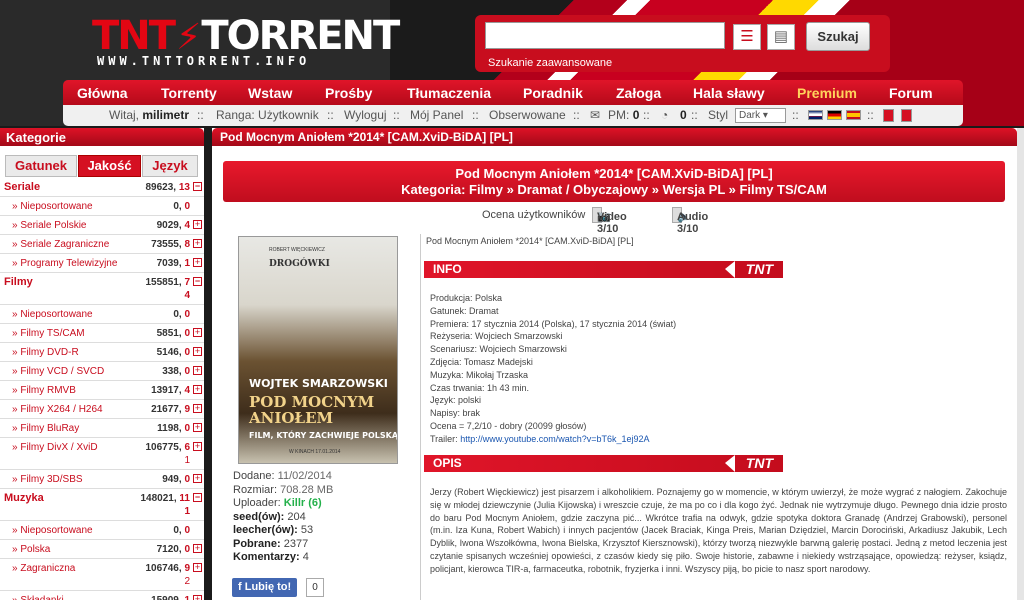 This screenshot has height=600, width=1024. What do you see at coordinates (1020, 364) in the screenshot?
I see `scrollbar` at bounding box center [1020, 364].